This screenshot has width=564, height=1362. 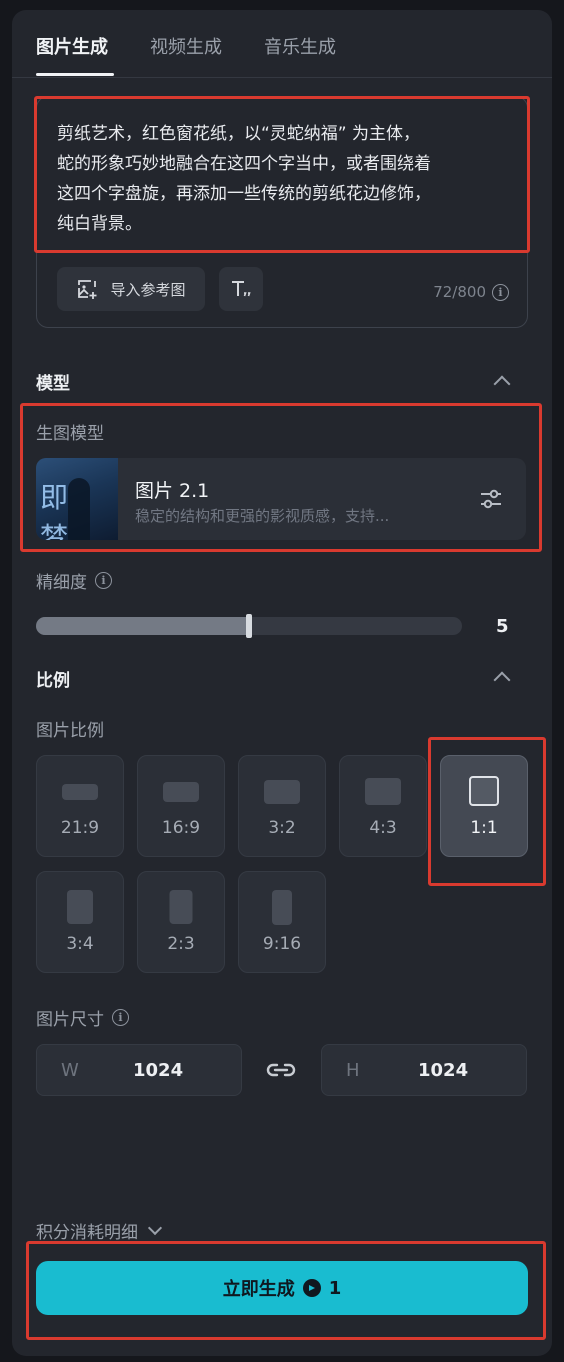 What do you see at coordinates (142, 626) in the screenshot?
I see `slider-fill` at bounding box center [142, 626].